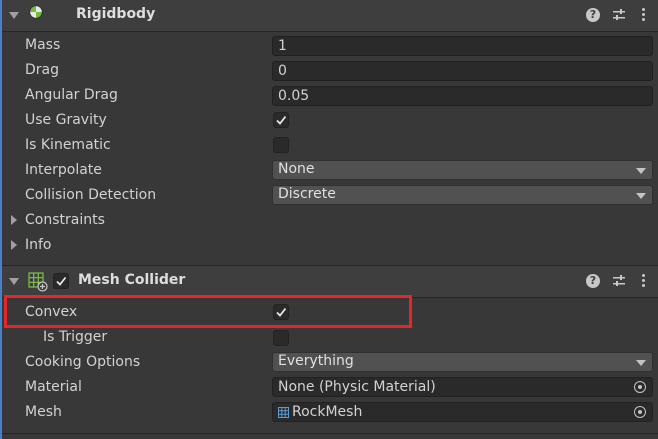  Describe the element at coordinates (462, 412) in the screenshot. I see `mesh-object-field: RockMesh` at that location.